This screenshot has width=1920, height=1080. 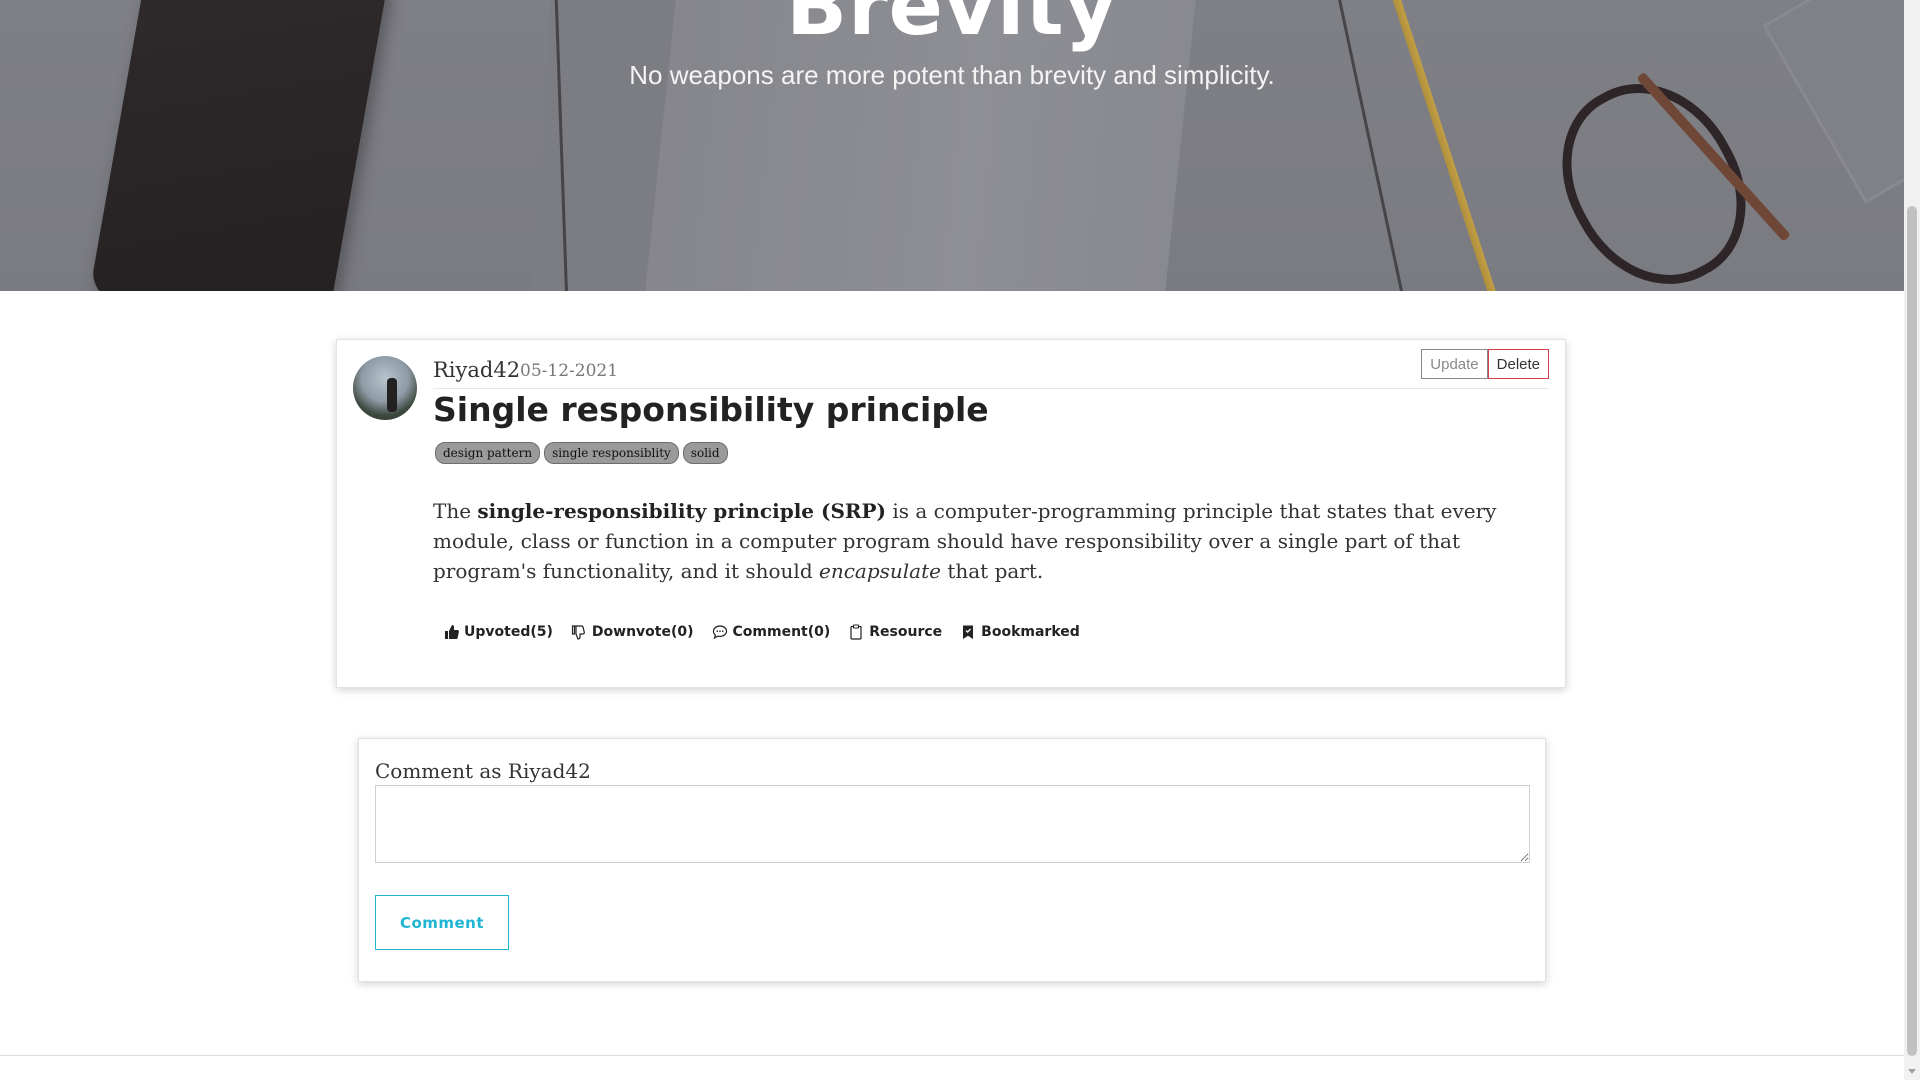 I want to click on post-admin-buttons: Update Delete, so click(x=1485, y=364).